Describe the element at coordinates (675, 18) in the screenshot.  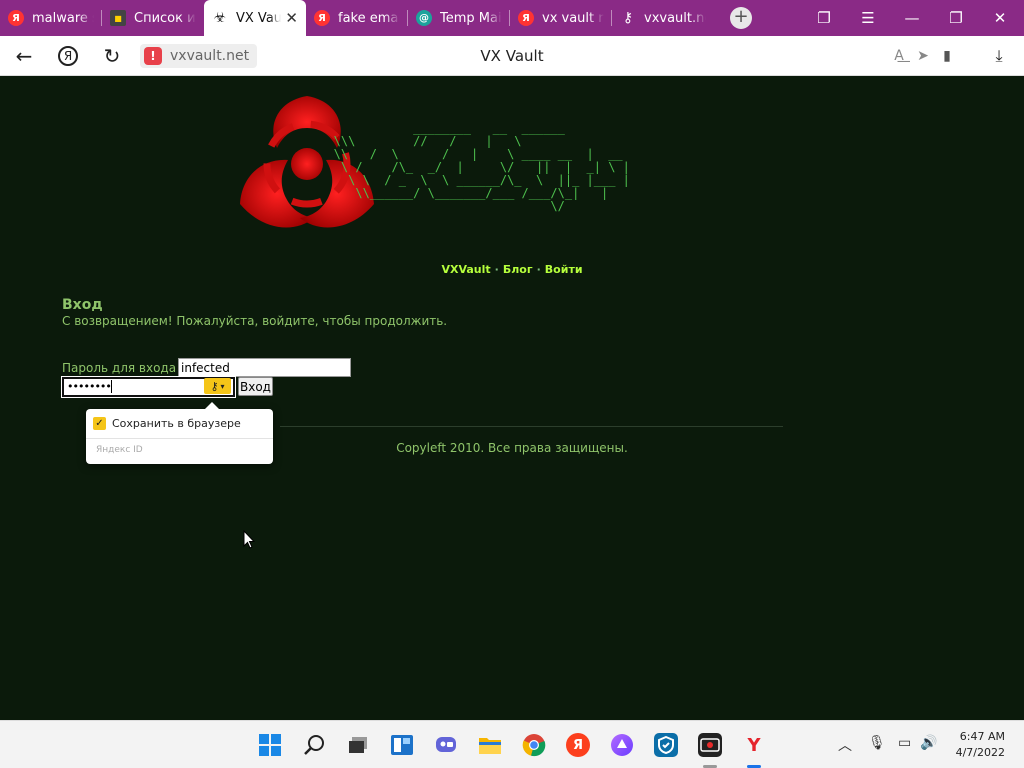
I see `tab-label: vxvault.ne` at that location.